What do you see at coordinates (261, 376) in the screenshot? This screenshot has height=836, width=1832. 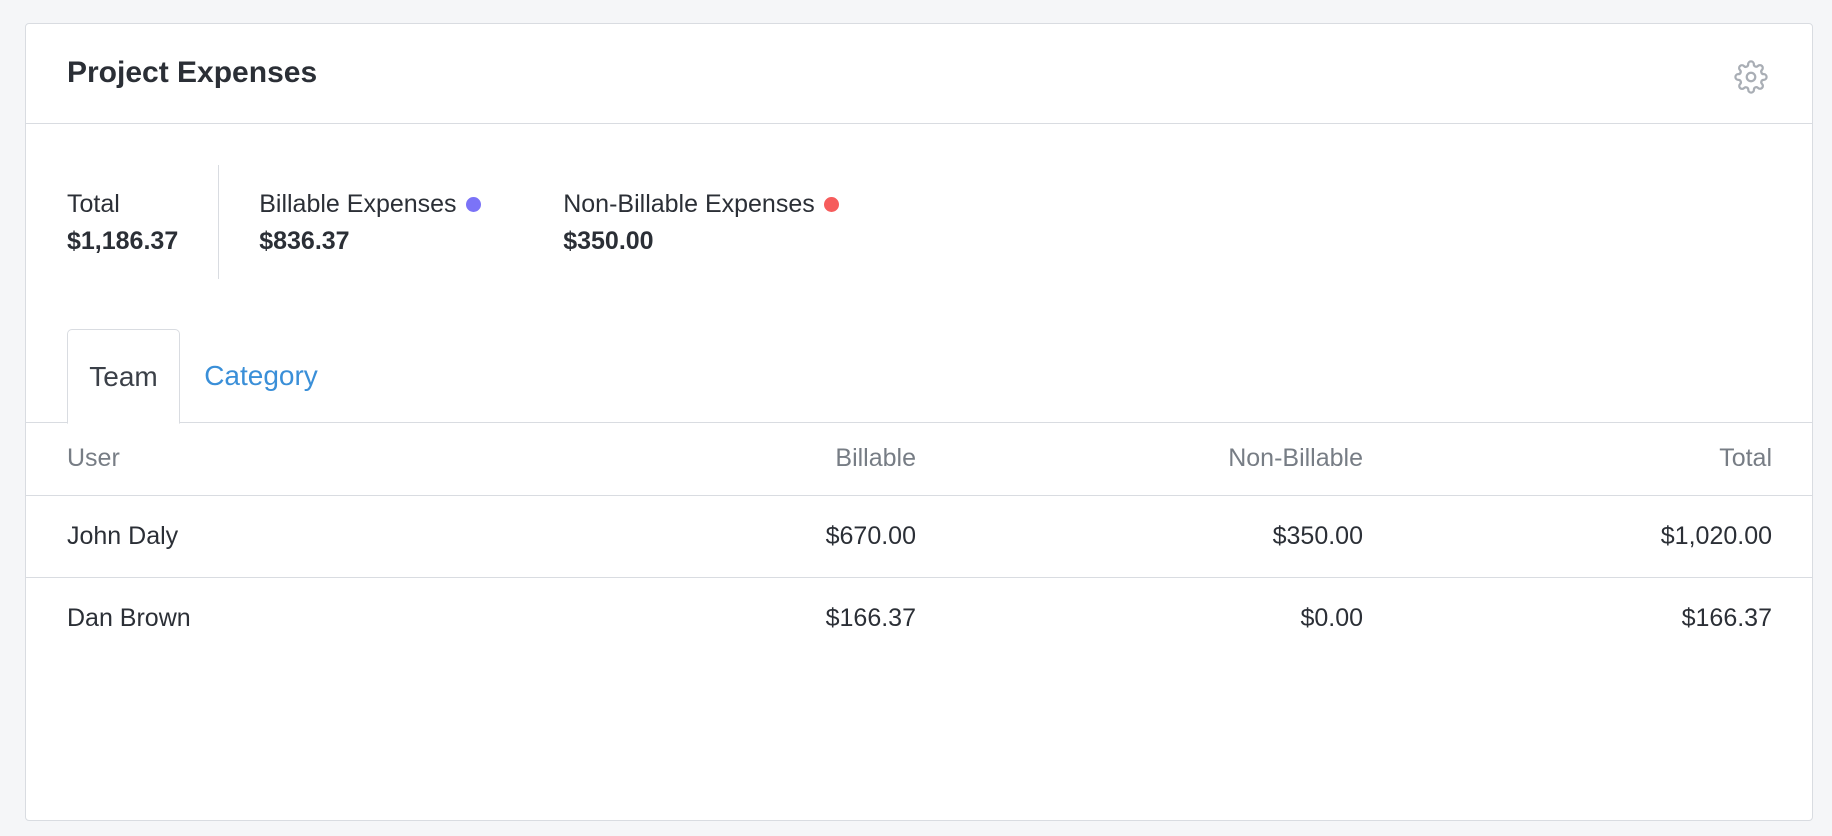 I see `tab-category: Category` at bounding box center [261, 376].